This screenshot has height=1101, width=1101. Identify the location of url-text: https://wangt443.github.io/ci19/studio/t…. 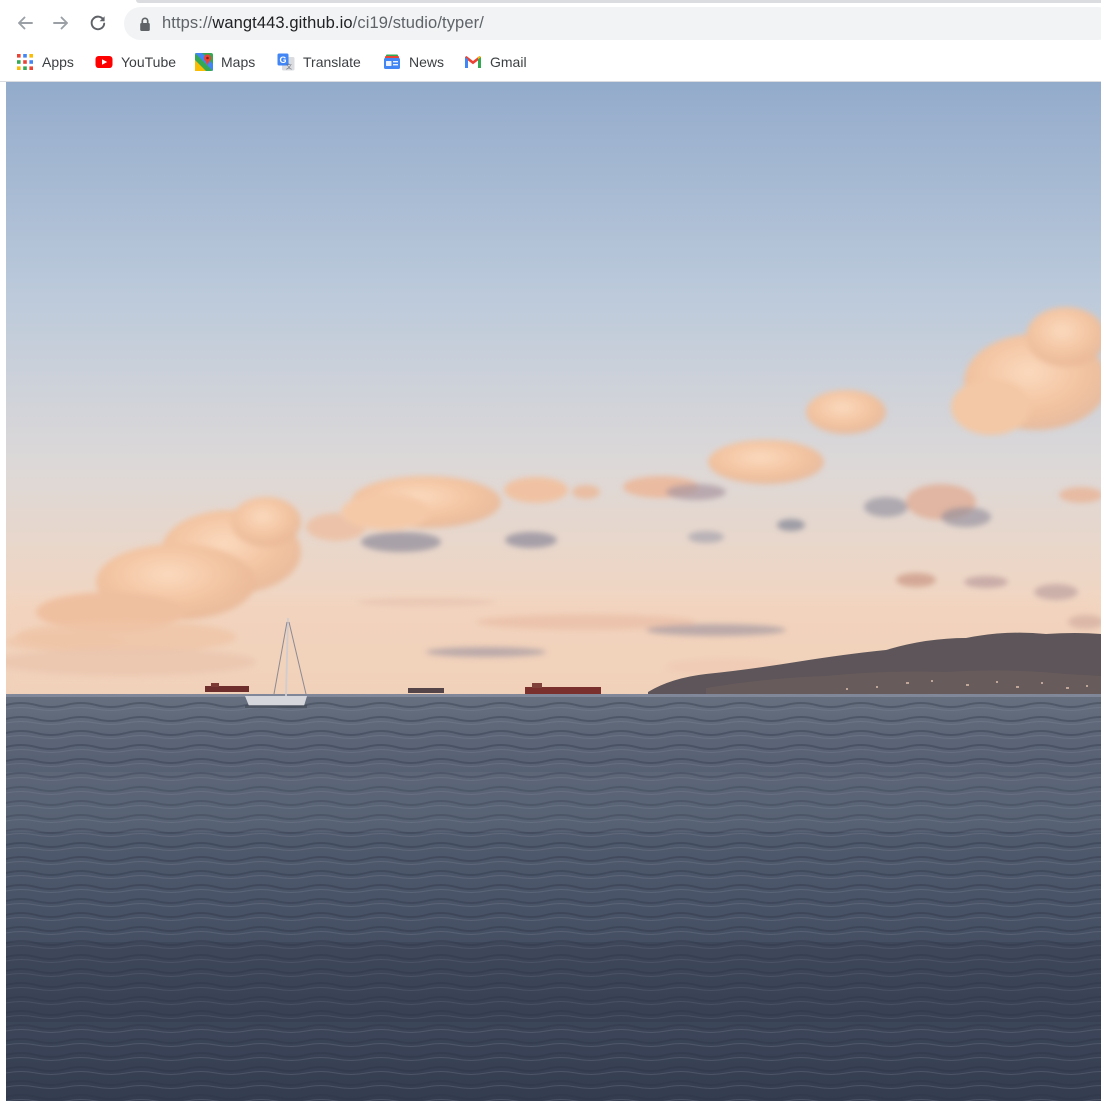
(323, 23).